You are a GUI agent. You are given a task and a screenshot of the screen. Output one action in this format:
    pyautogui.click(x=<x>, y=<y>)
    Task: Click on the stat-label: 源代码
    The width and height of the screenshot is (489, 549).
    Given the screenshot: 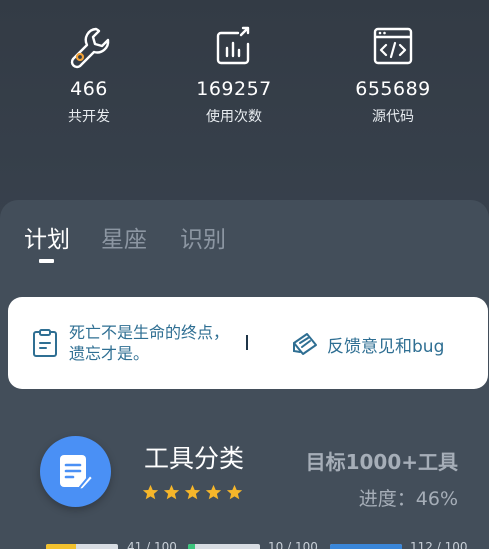 What is the action you would take?
    pyautogui.click(x=393, y=117)
    